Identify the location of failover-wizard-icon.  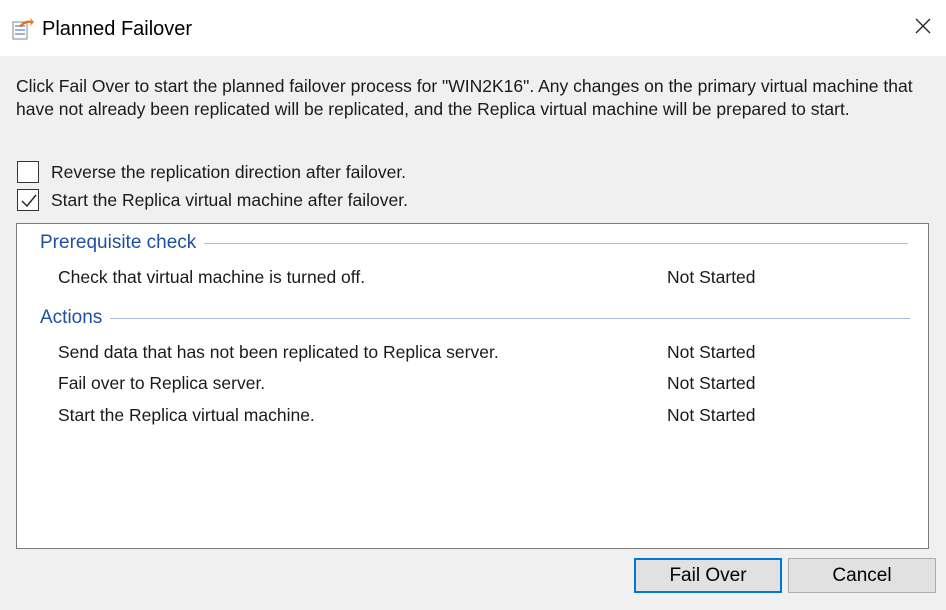
(23, 29).